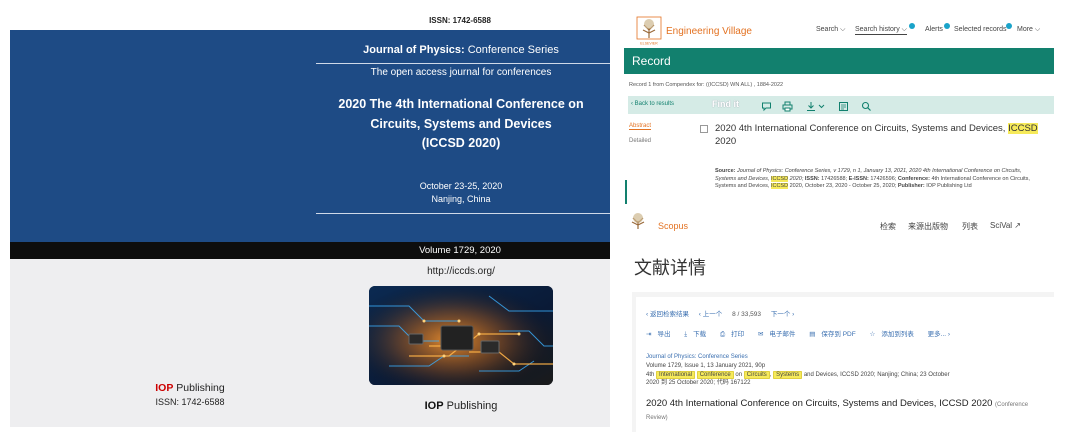  I want to click on cover-url: http://iccds.org/, so click(461, 271).